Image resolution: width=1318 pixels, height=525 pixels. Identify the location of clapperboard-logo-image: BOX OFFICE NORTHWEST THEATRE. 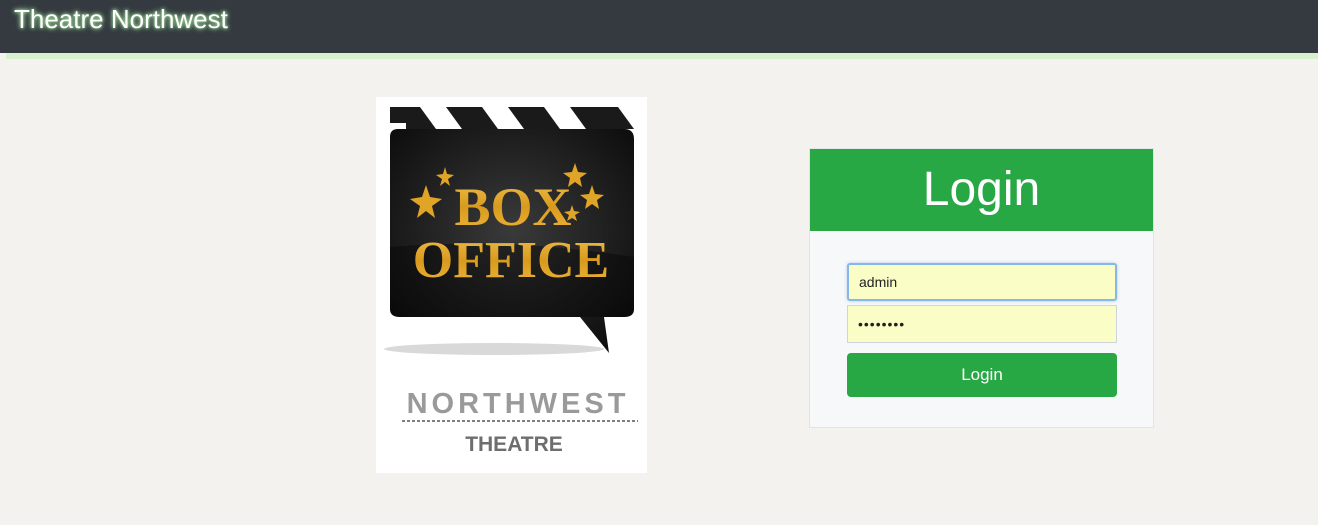
(511, 281).